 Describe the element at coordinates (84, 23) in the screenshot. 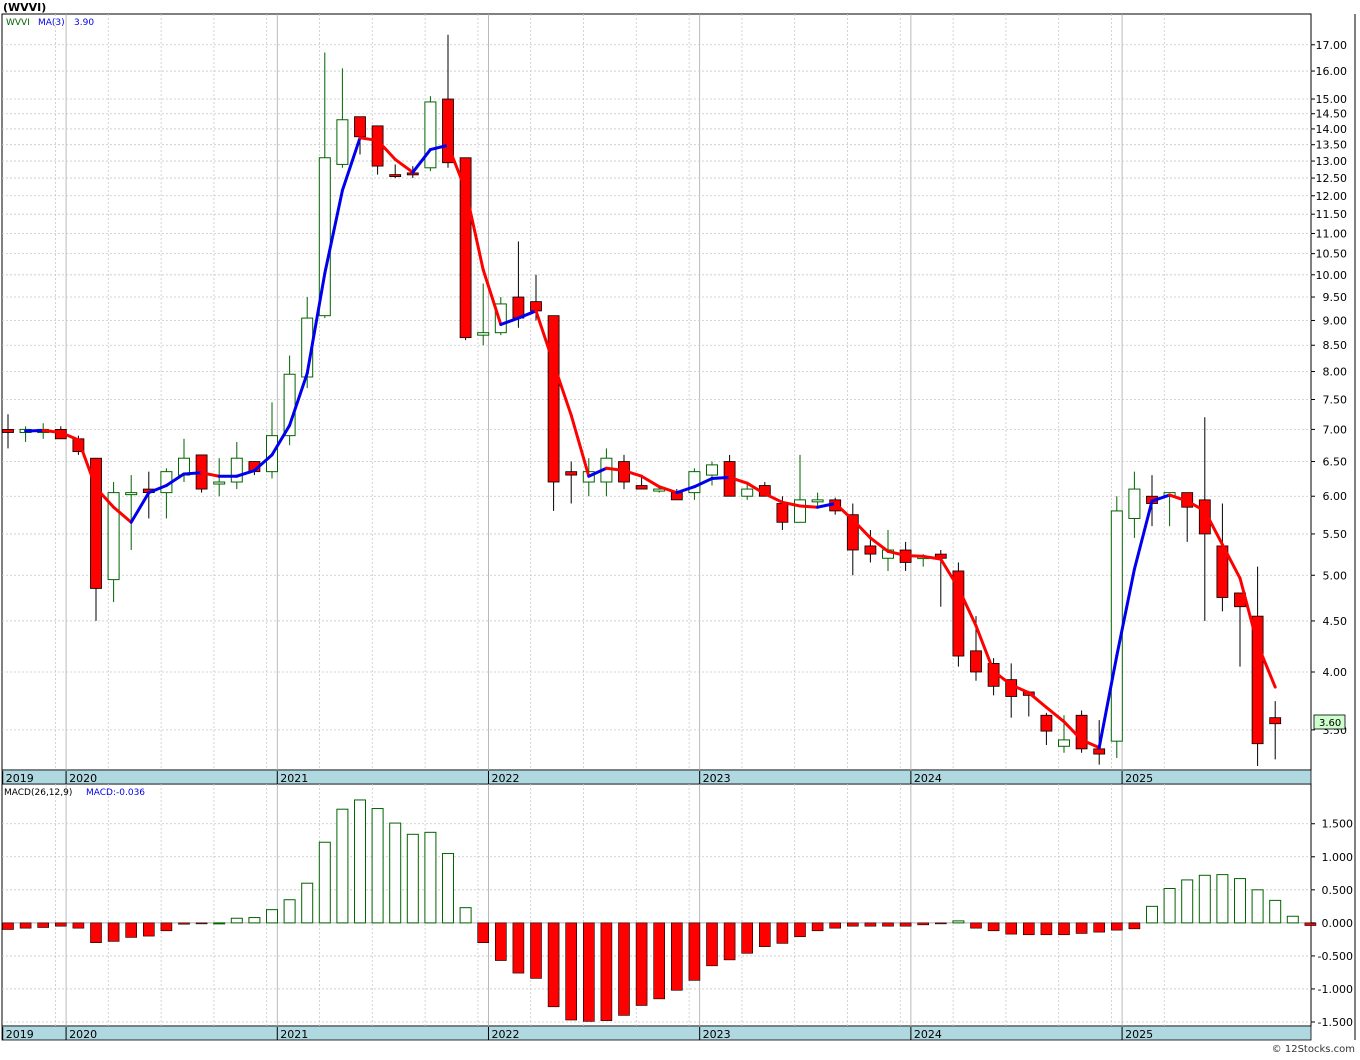

I see `ma-legend-value: 3.90` at that location.